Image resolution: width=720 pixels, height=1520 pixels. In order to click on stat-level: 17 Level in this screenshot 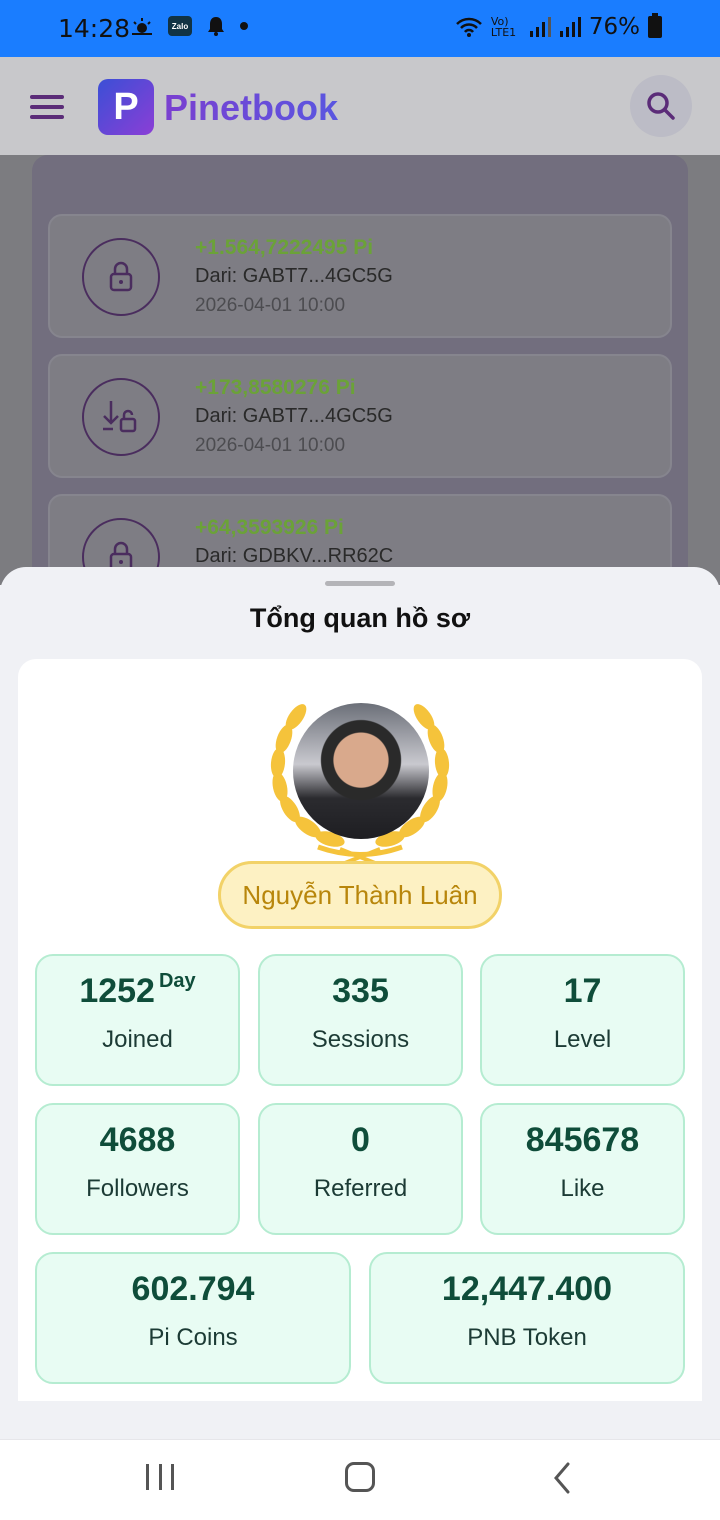, I will do `click(582, 1020)`.